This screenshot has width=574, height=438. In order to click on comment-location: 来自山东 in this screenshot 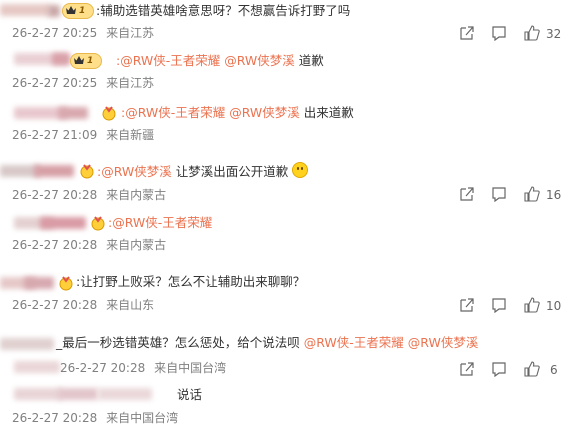, I will do `click(130, 305)`.